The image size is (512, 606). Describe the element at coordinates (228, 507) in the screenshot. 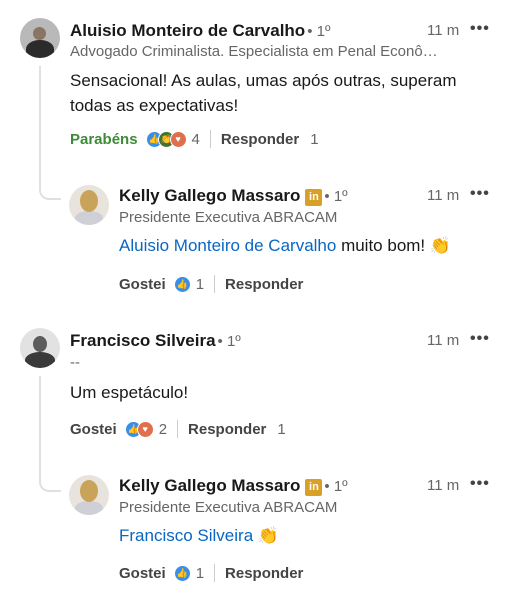

I see `commenter-headline: Presidente Executiva ABRACAM` at that location.